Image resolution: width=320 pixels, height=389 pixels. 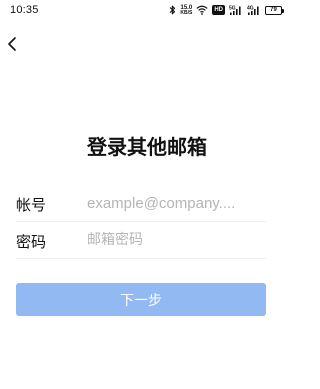 I want to click on back-button, so click(x=13, y=44).